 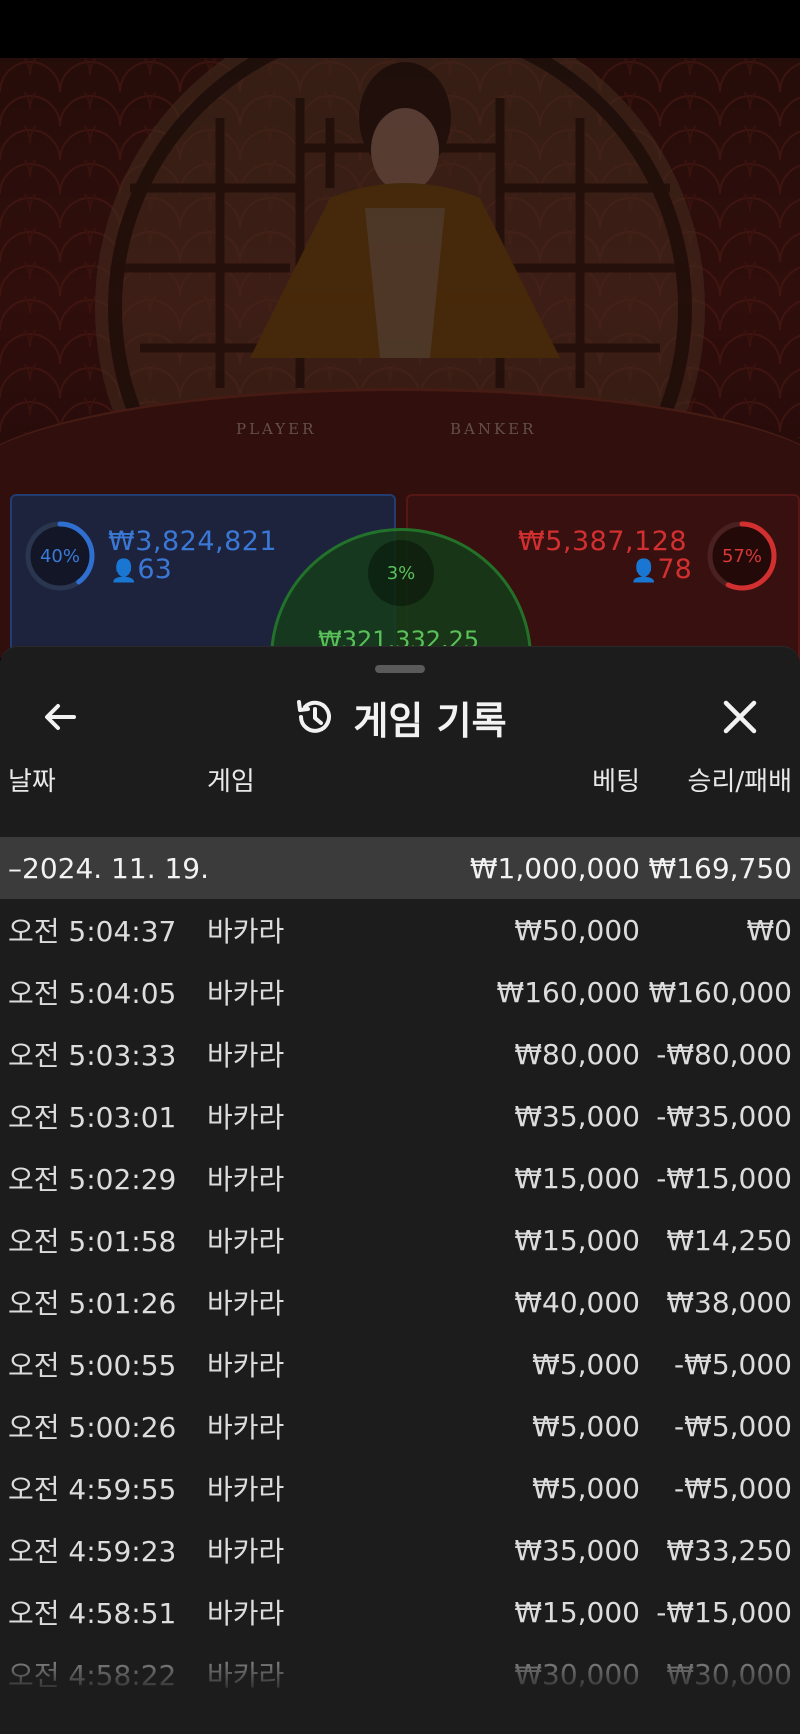 I want to click on date-group-result-total: ₩169,750, so click(x=720, y=868).